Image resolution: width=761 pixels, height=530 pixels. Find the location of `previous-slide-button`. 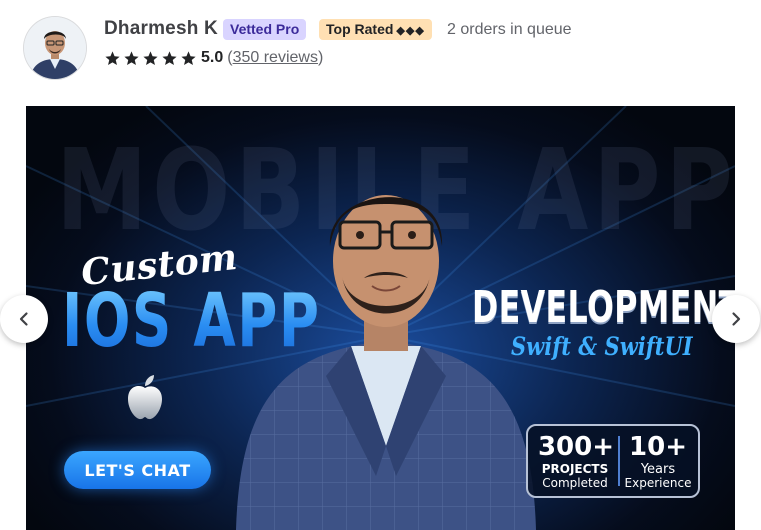

previous-slide-button is located at coordinates (24, 319).